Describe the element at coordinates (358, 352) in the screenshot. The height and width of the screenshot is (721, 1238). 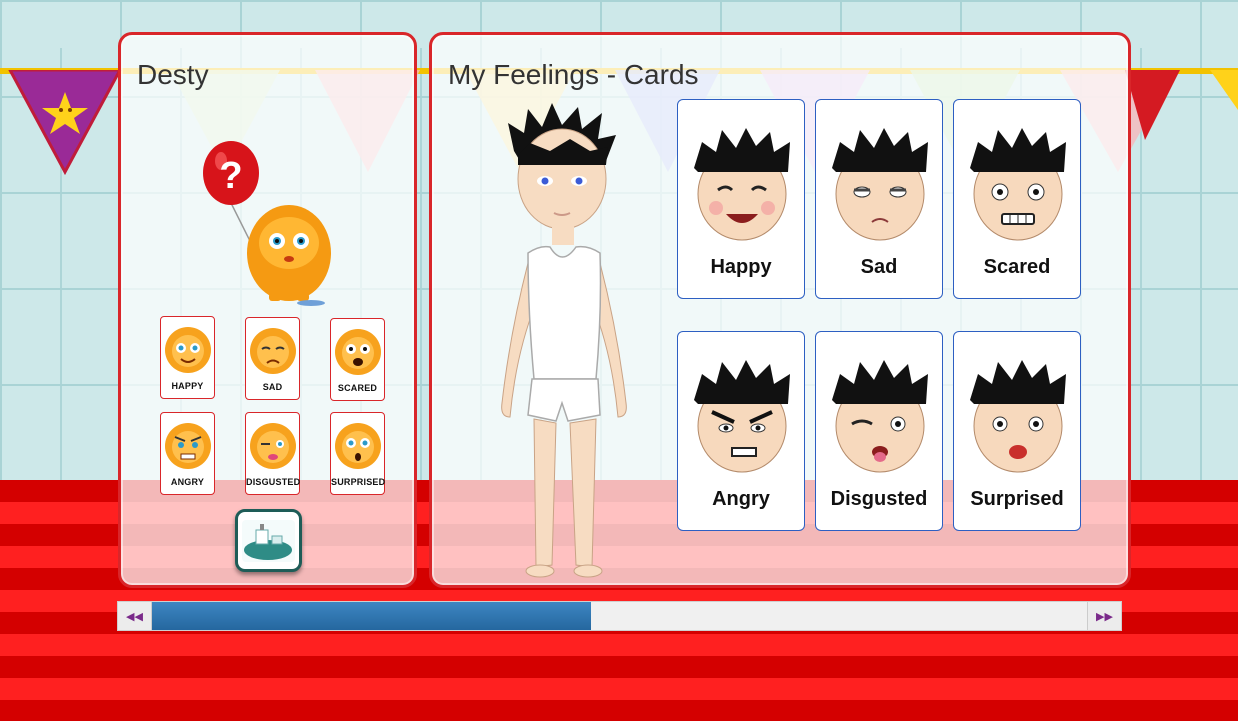
I see `scared-monster-icon` at that location.